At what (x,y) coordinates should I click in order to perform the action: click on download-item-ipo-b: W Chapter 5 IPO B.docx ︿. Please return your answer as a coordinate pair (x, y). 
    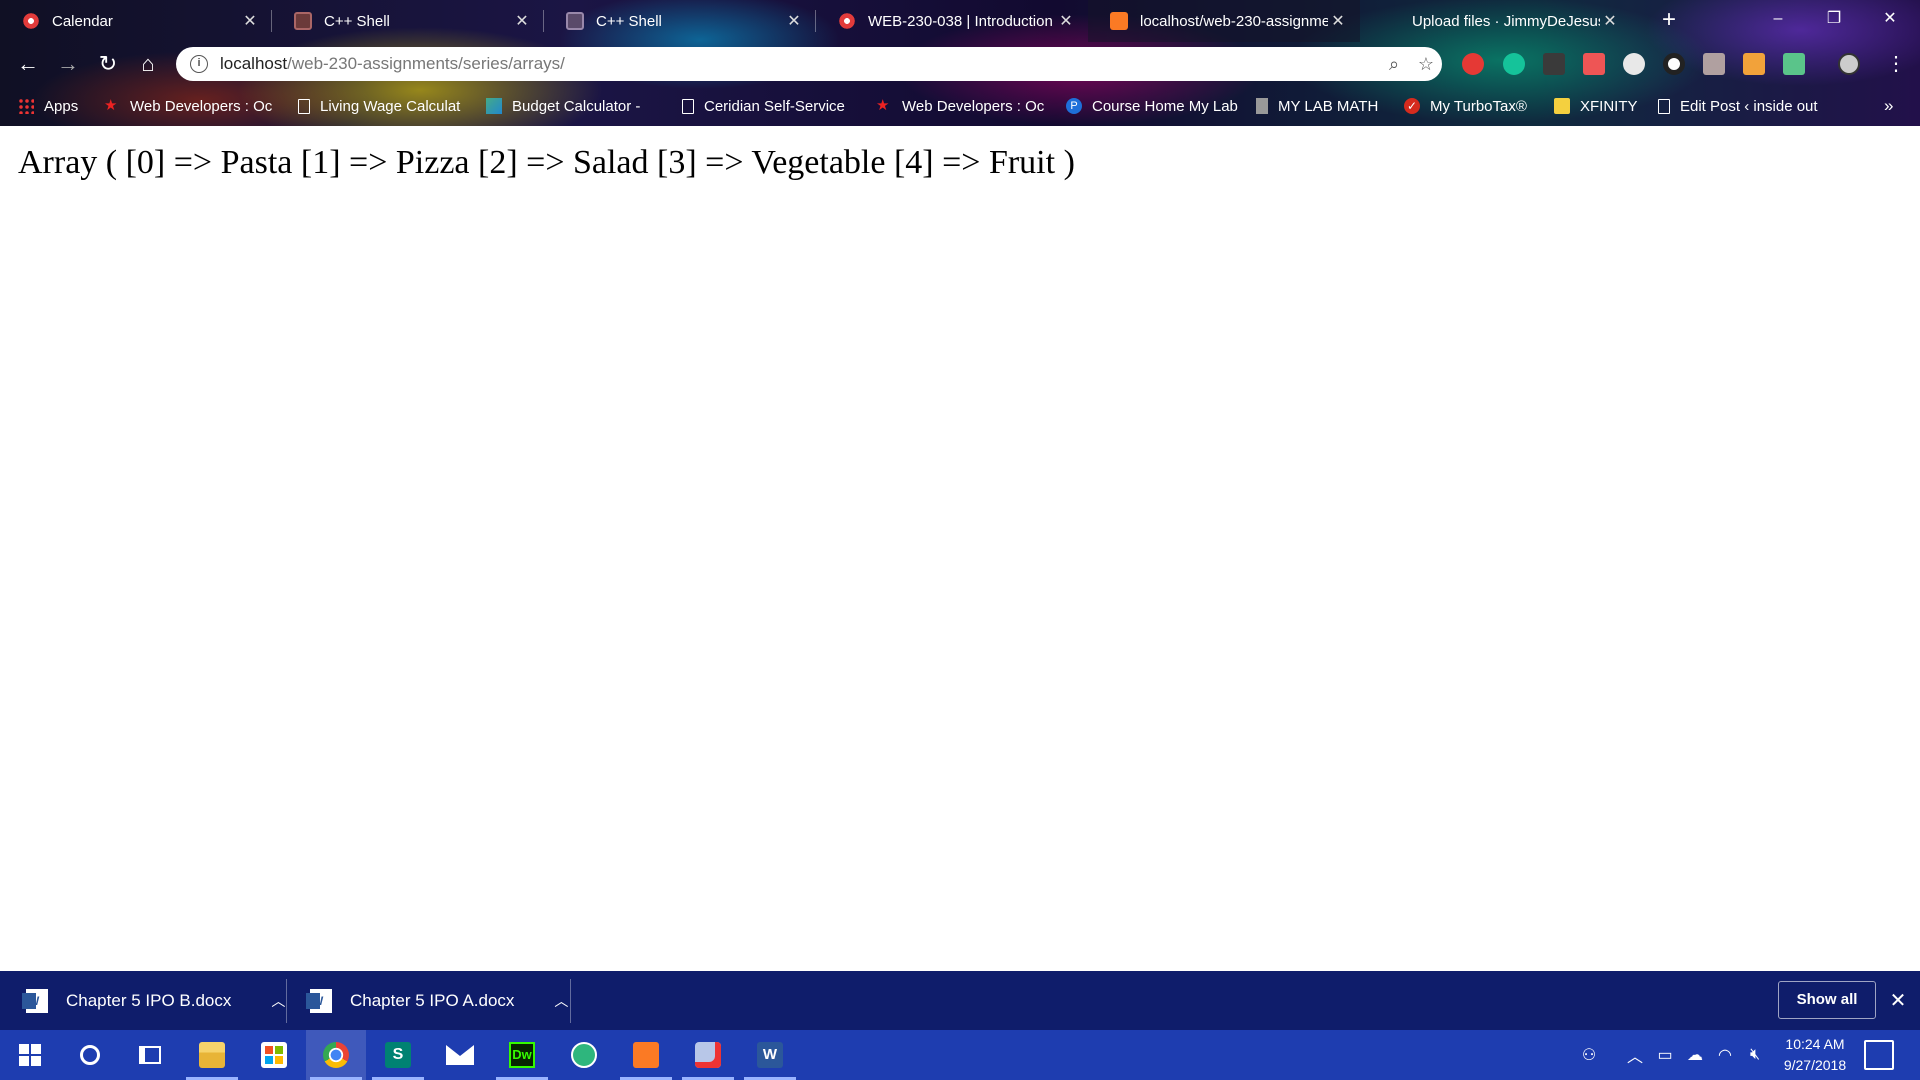
    Looking at the image, I should click on (153, 1000).